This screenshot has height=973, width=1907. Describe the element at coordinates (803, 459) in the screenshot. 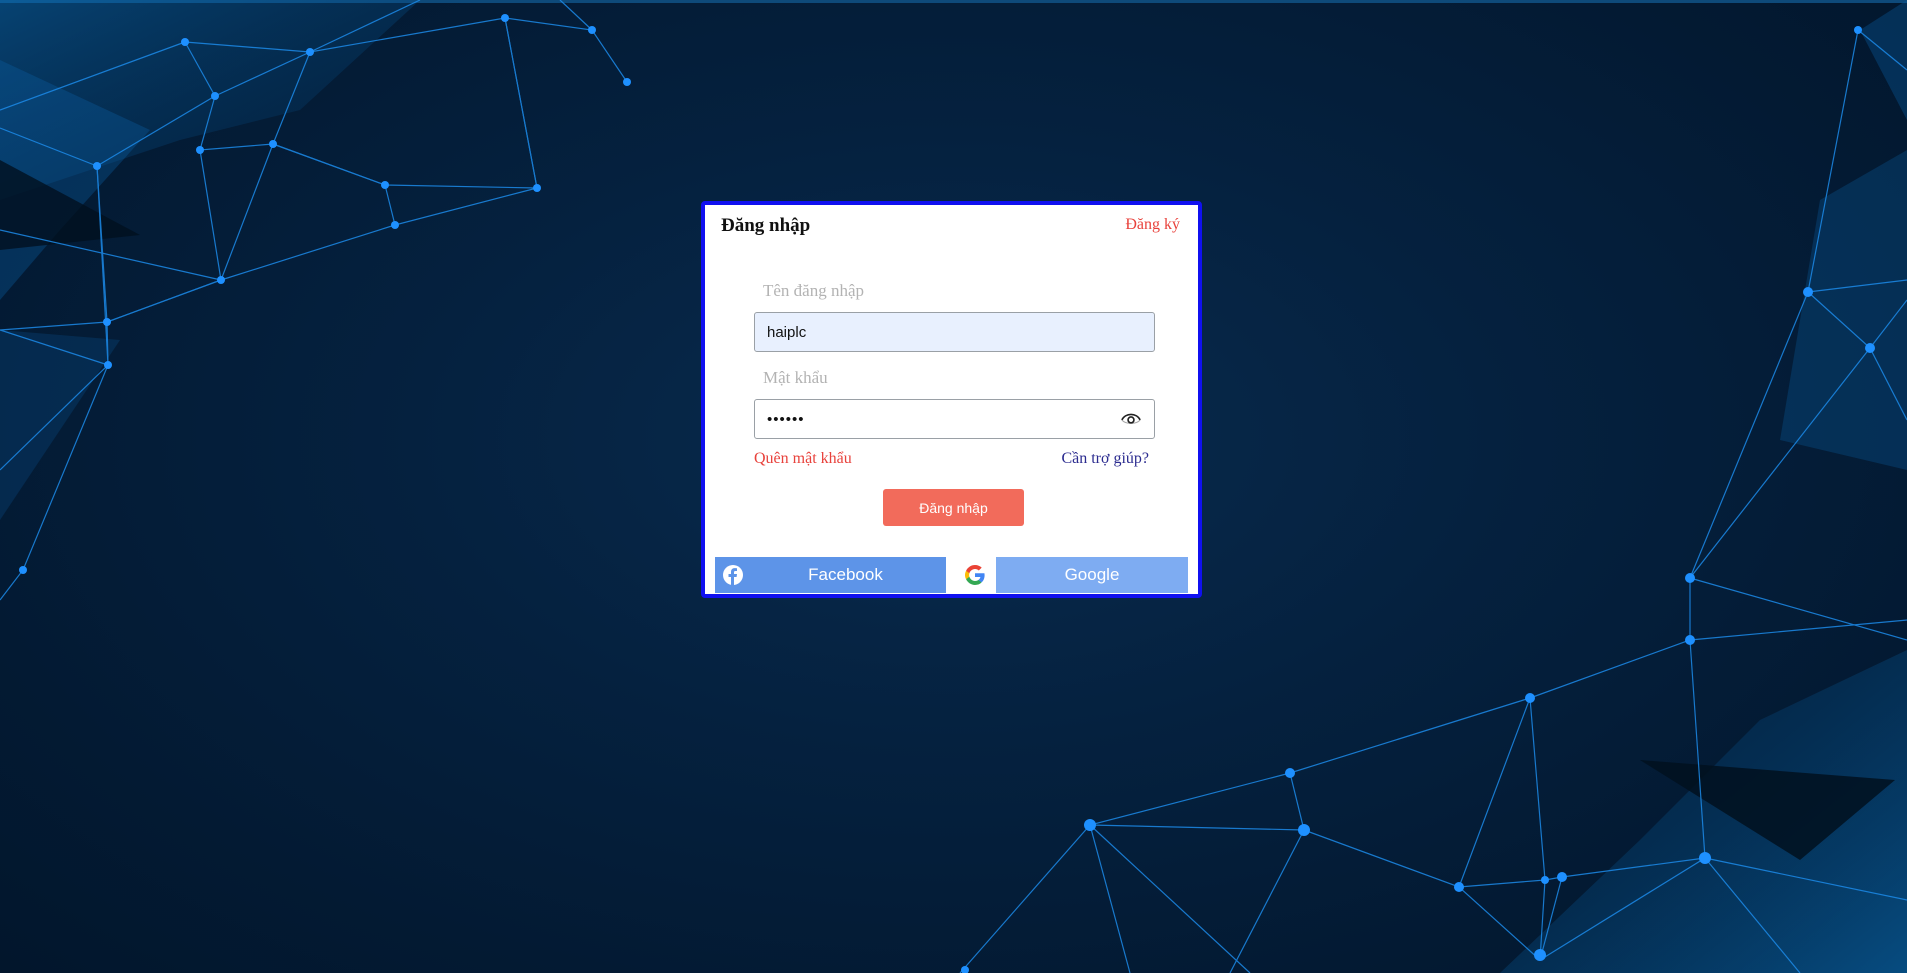

I see `forgot-password-link: Quên mật khẩu` at that location.